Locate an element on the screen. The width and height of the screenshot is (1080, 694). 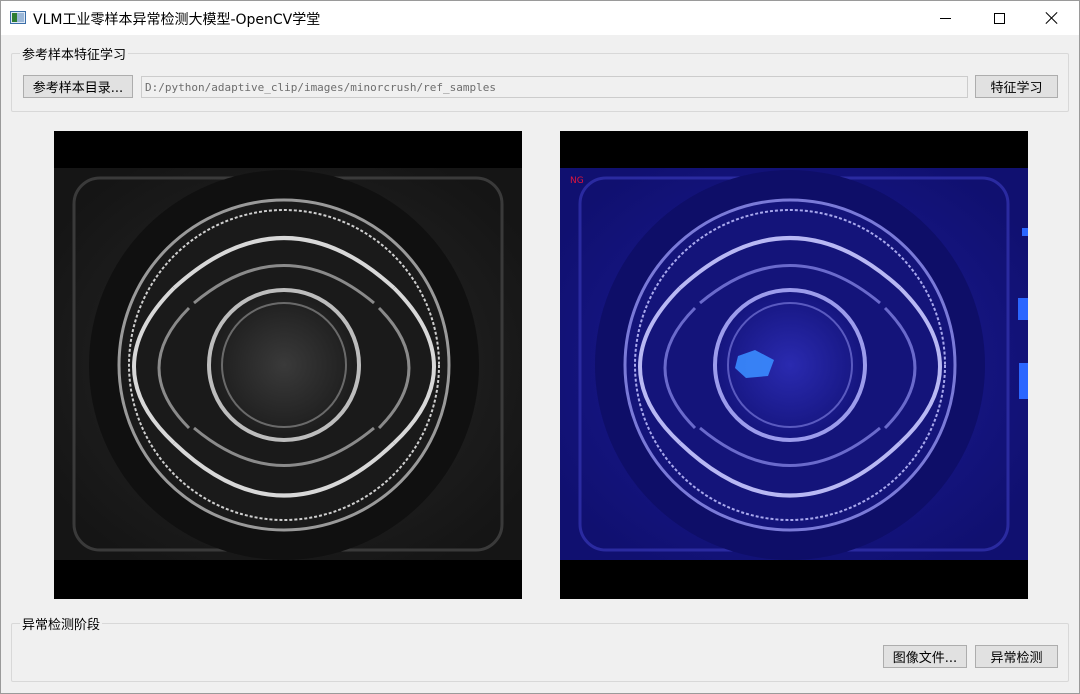
window-title: VLM工业零样本异常检测大模型-OpenCV学堂 is located at coordinates (177, 20).